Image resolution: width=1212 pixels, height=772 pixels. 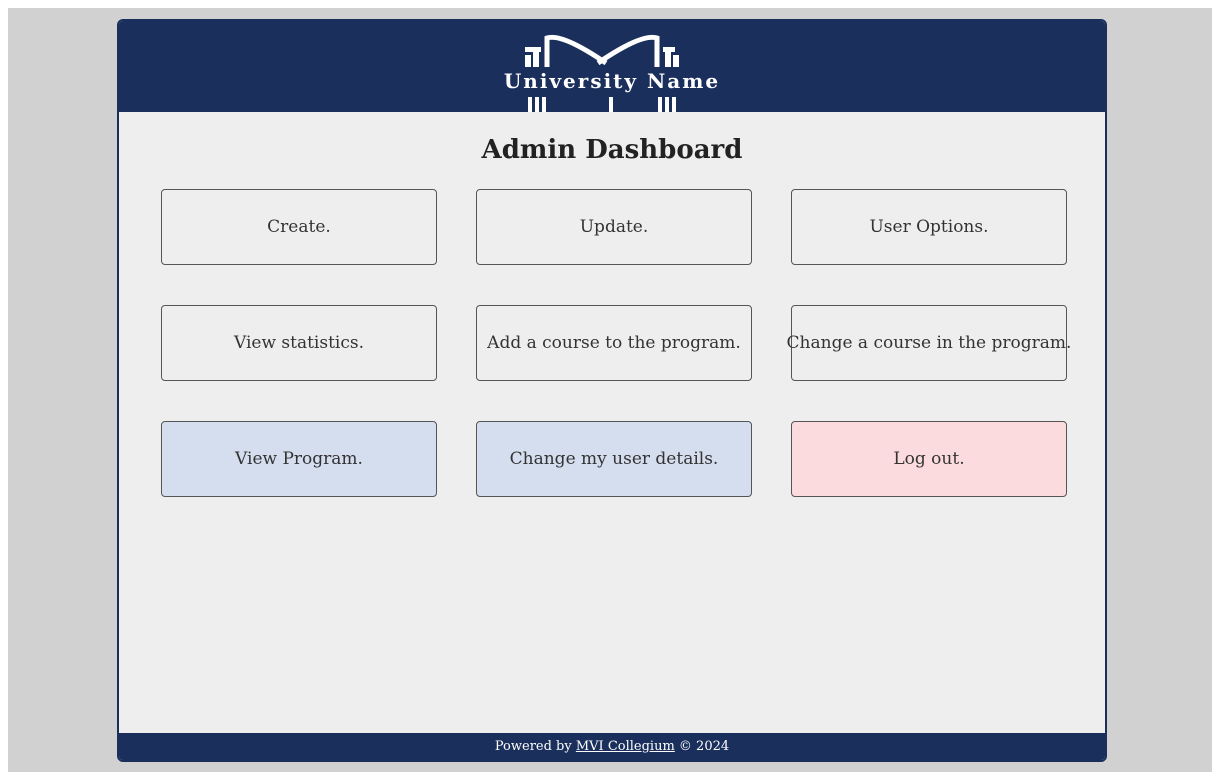 What do you see at coordinates (702, 746) in the screenshot?
I see `footer-copyright: © 2024` at bounding box center [702, 746].